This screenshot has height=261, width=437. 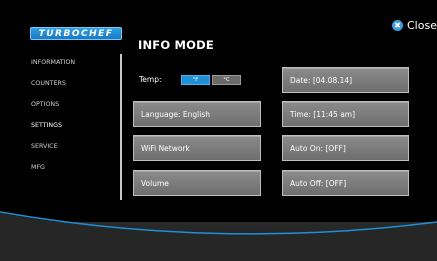 I want to click on time-button: Time: [11:45 am], so click(x=345, y=114).